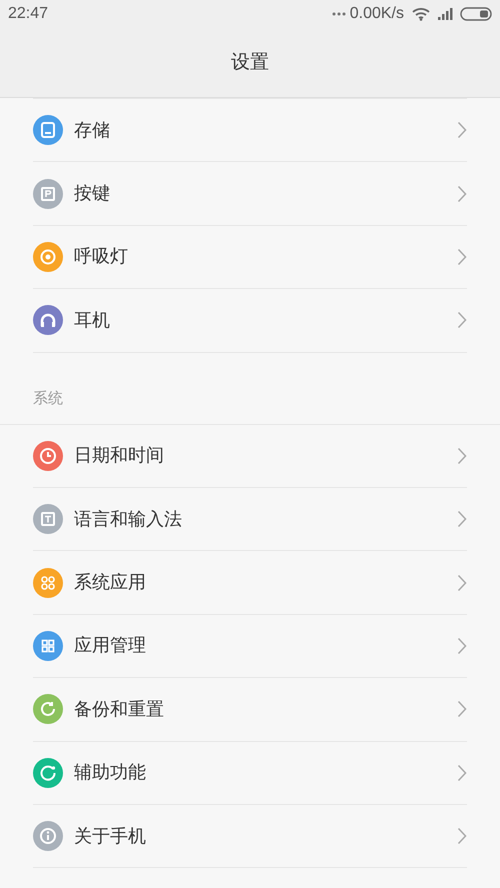 Image resolution: width=500 pixels, height=888 pixels. What do you see at coordinates (48, 130) in the screenshot?
I see `sd-card-icon` at bounding box center [48, 130].